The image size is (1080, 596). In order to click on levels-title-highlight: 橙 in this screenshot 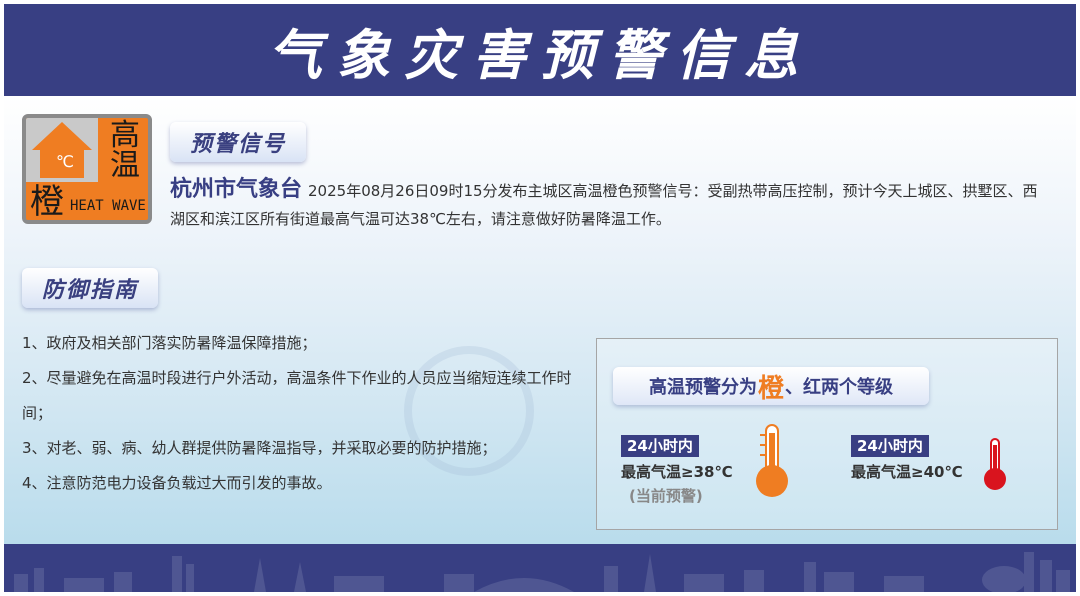, I will do `click(770, 388)`.